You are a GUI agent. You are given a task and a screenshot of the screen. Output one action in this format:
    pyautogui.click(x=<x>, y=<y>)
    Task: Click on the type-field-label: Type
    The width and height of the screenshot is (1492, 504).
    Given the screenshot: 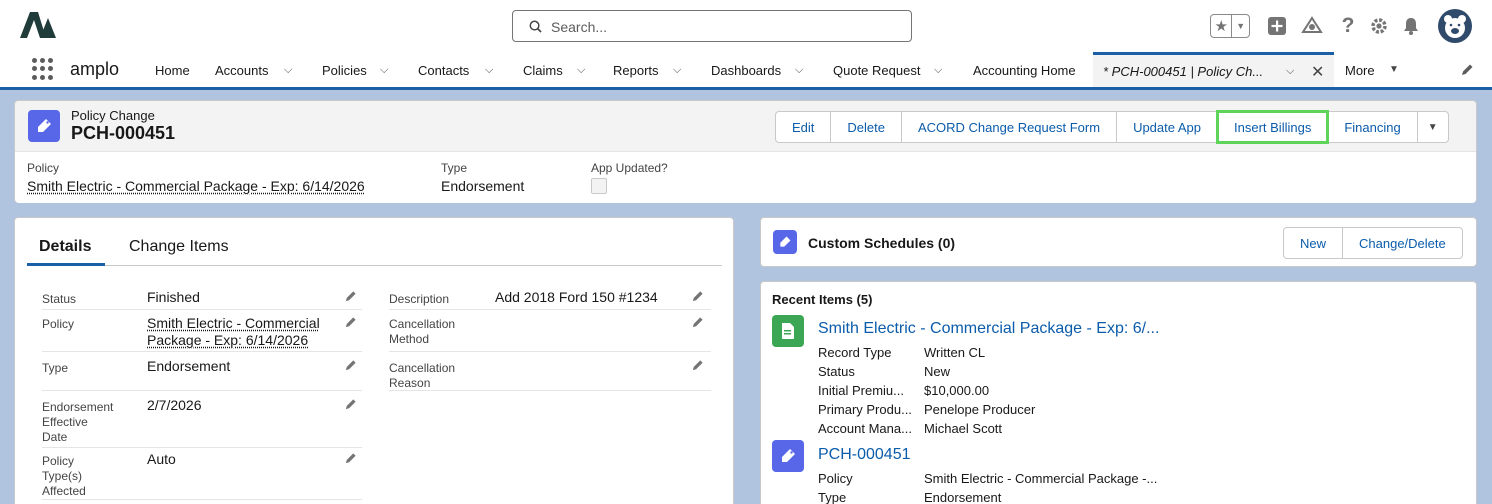 What is the action you would take?
    pyautogui.click(x=454, y=168)
    